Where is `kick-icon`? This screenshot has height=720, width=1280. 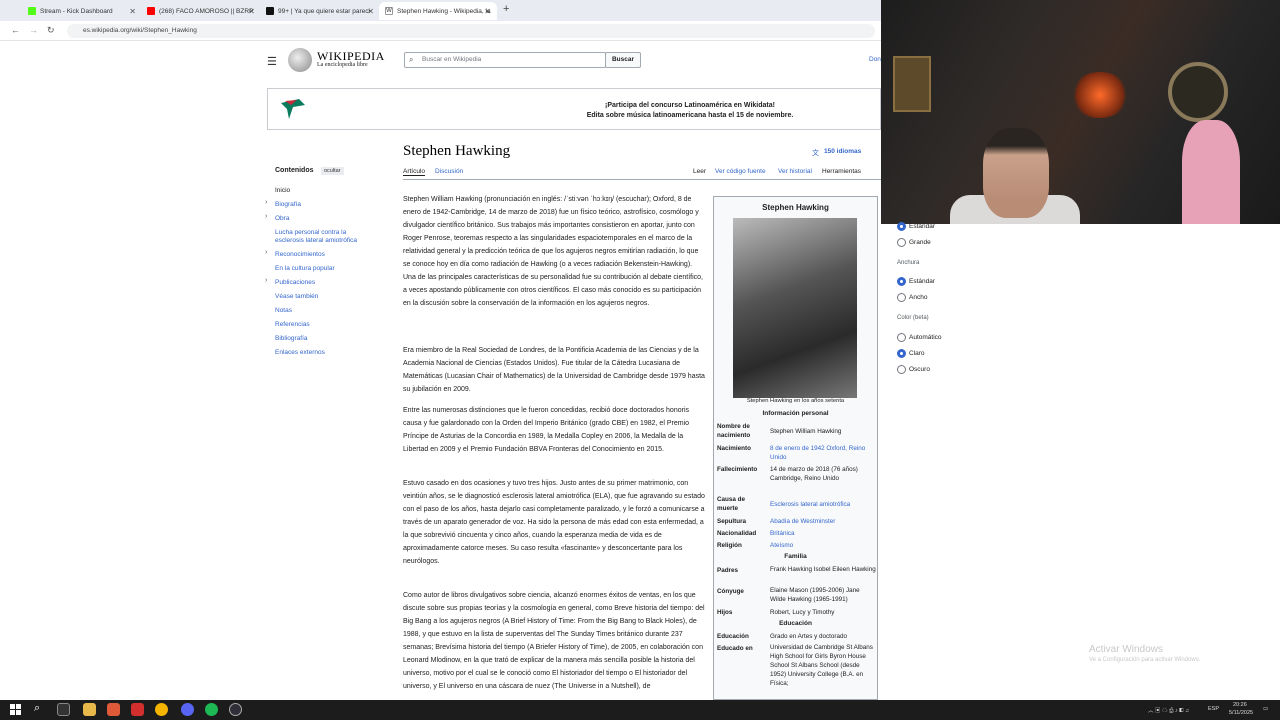
kick-icon is located at coordinates (32, 11).